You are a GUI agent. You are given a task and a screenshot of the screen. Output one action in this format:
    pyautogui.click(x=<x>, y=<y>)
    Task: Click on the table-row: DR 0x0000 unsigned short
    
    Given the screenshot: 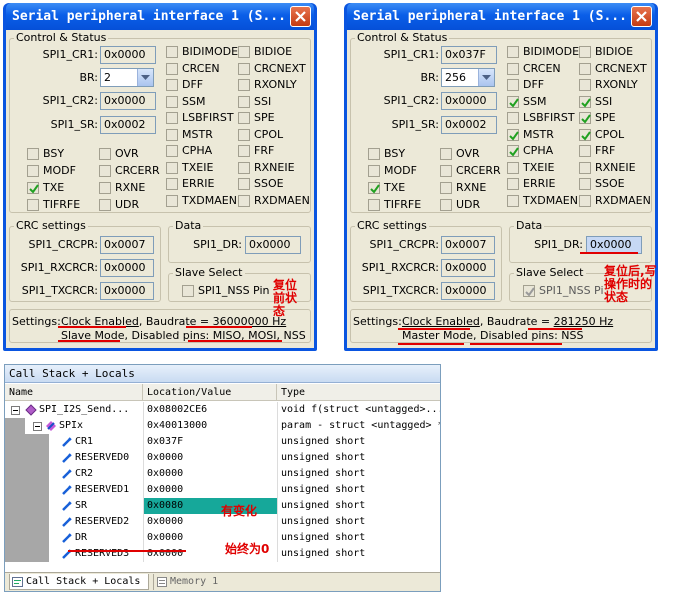 What is the action you would take?
    pyautogui.click(x=222, y=538)
    